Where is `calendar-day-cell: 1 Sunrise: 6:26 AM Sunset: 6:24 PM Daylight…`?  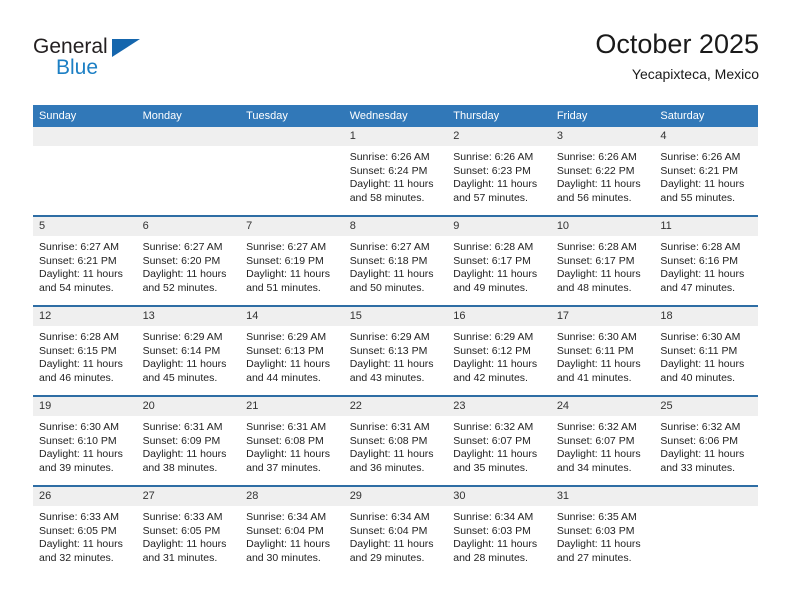
calendar-day-cell: 1 Sunrise: 6:26 AM Sunset: 6:24 PM Daylight… is located at coordinates (395, 171).